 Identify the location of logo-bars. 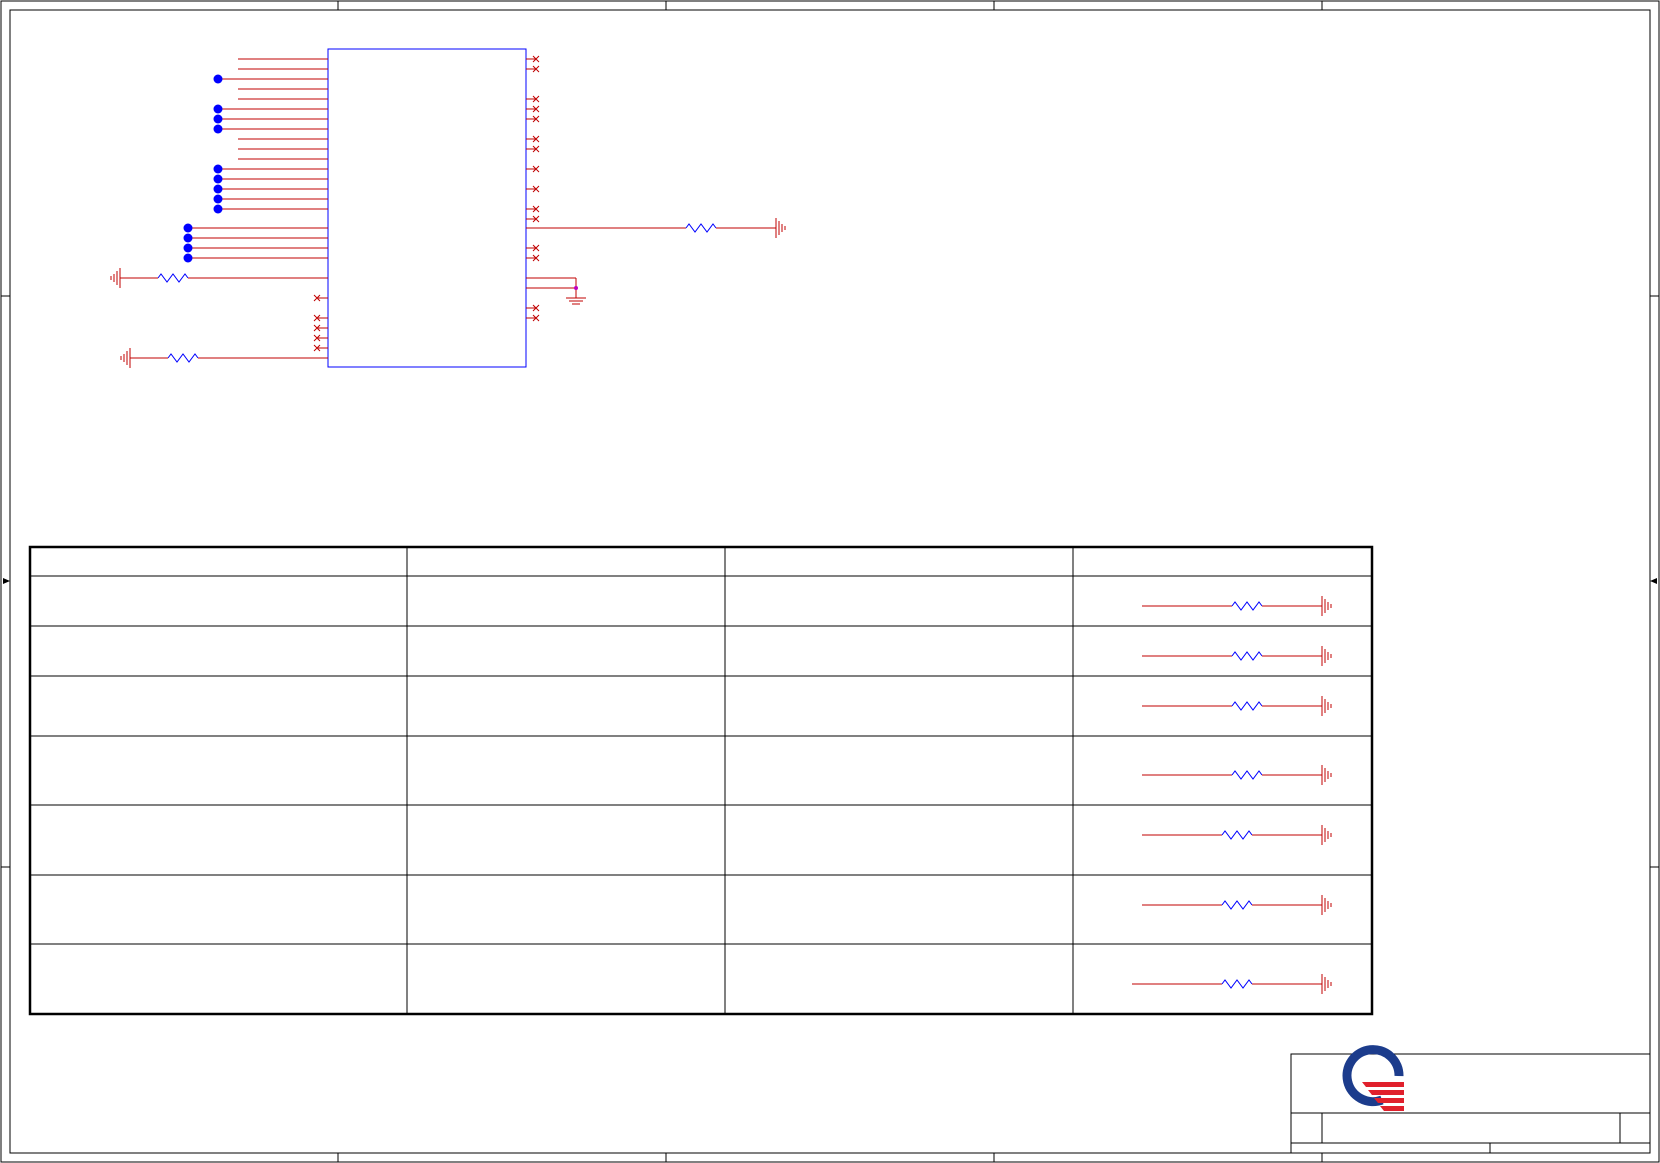
(1383, 1096).